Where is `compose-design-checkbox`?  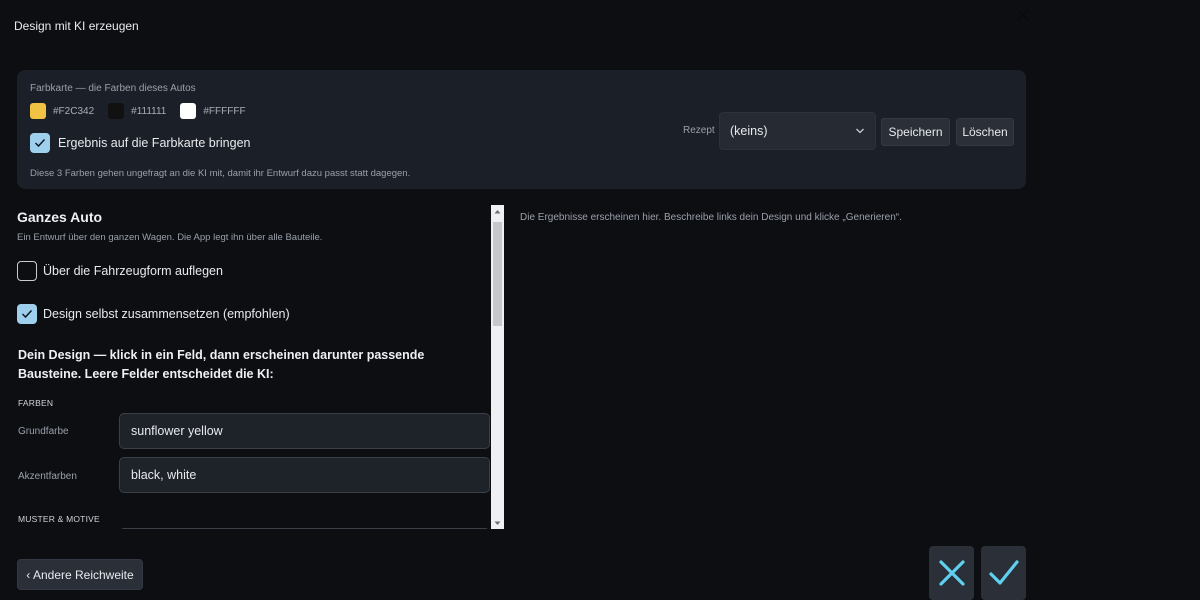
compose-design-checkbox is located at coordinates (27, 314).